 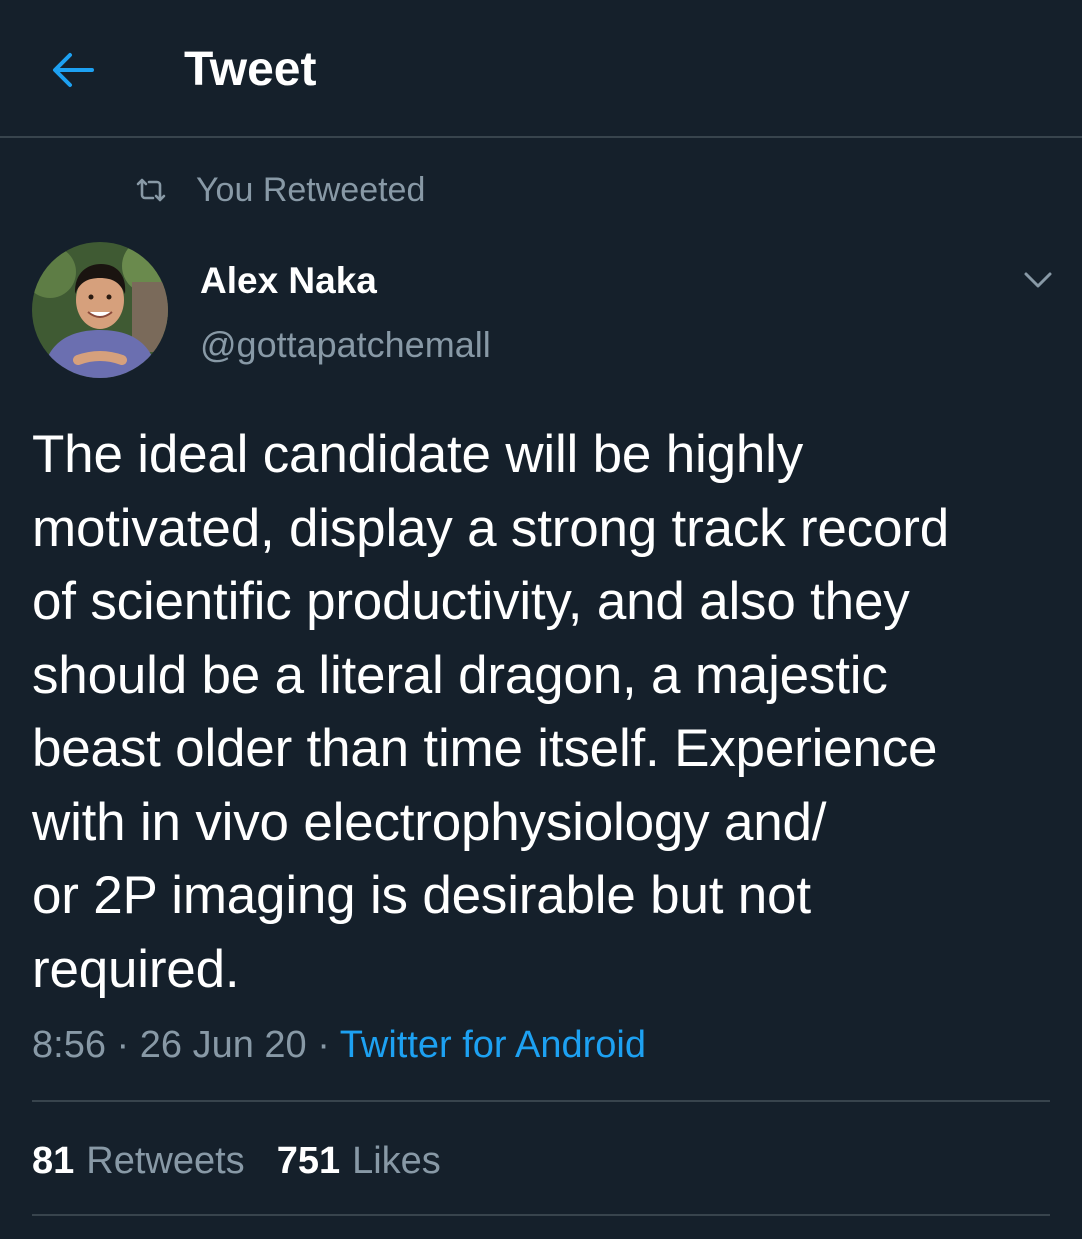 What do you see at coordinates (396, 1161) in the screenshot?
I see `likes-label: Likes` at bounding box center [396, 1161].